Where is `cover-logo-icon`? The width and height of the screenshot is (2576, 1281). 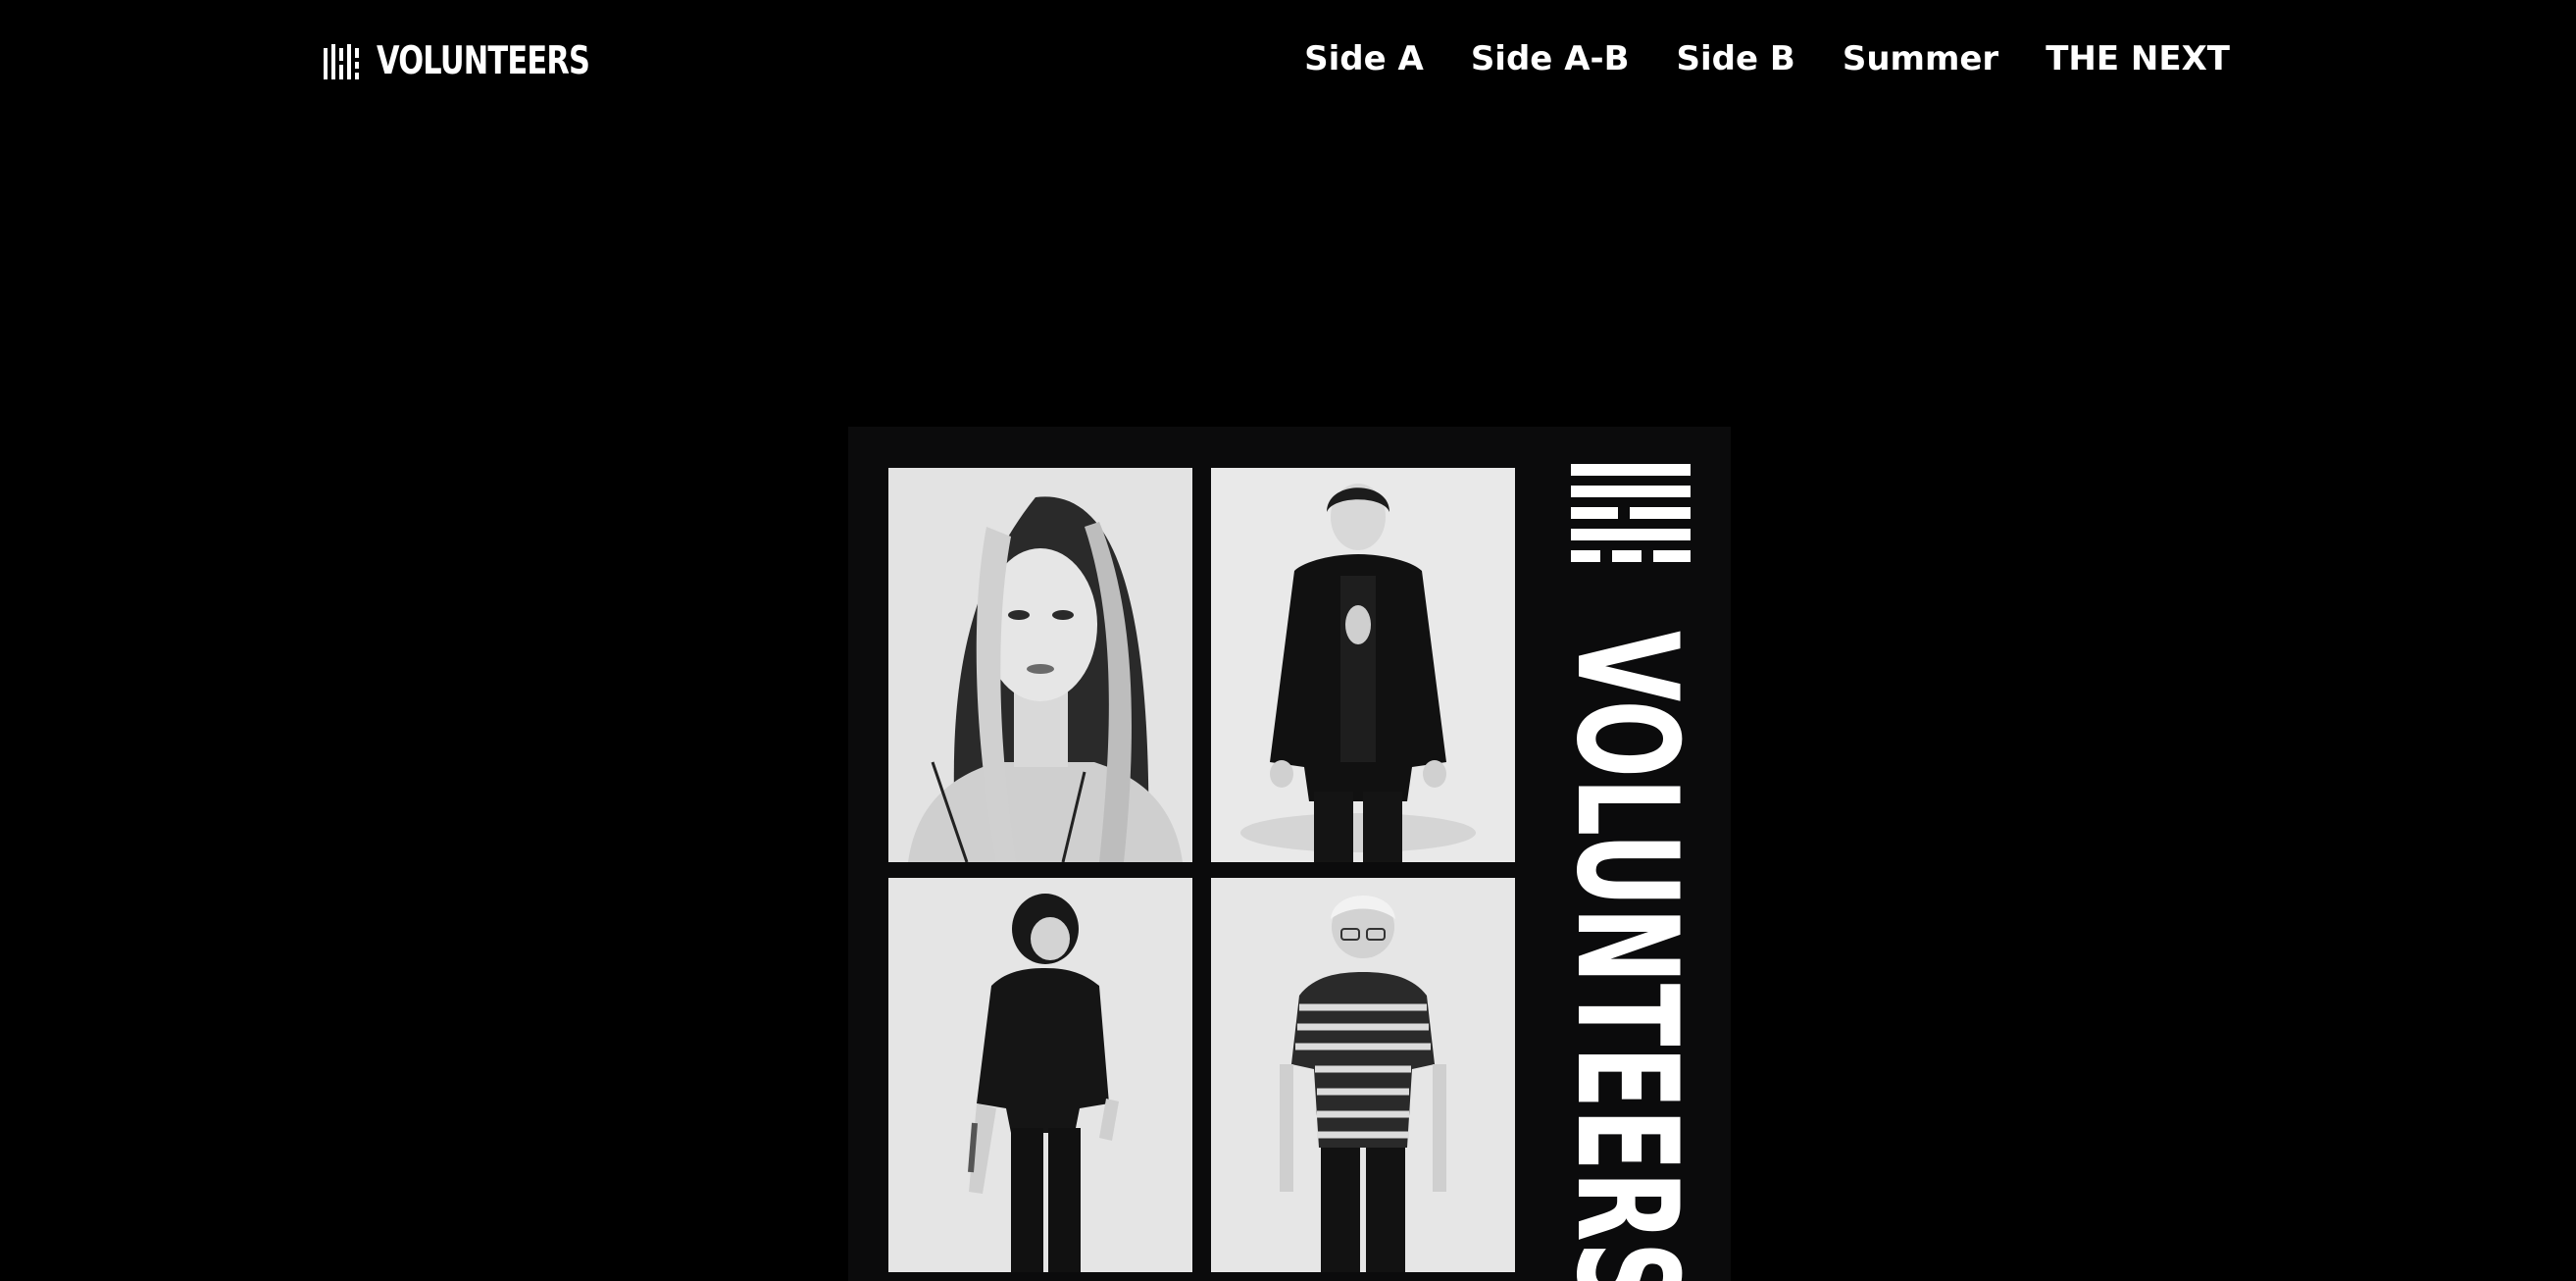
cover-logo-icon is located at coordinates (1631, 513).